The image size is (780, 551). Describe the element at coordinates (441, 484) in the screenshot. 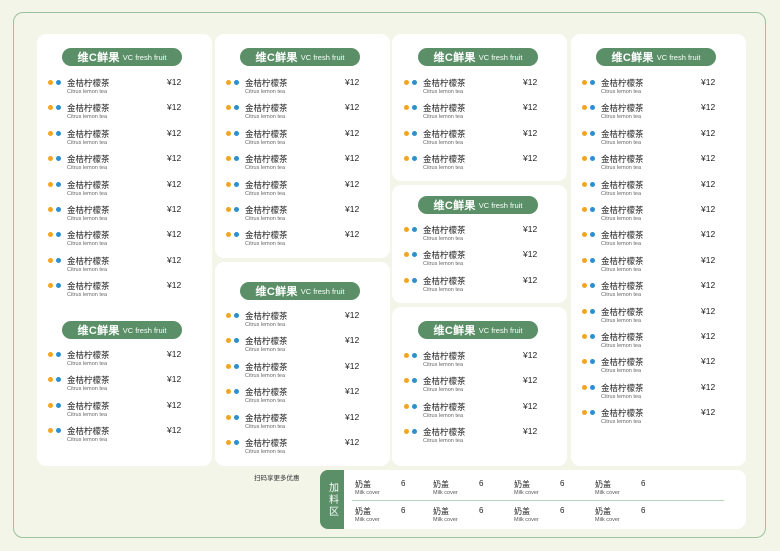

I see `addon-item-name: 奶盖` at that location.